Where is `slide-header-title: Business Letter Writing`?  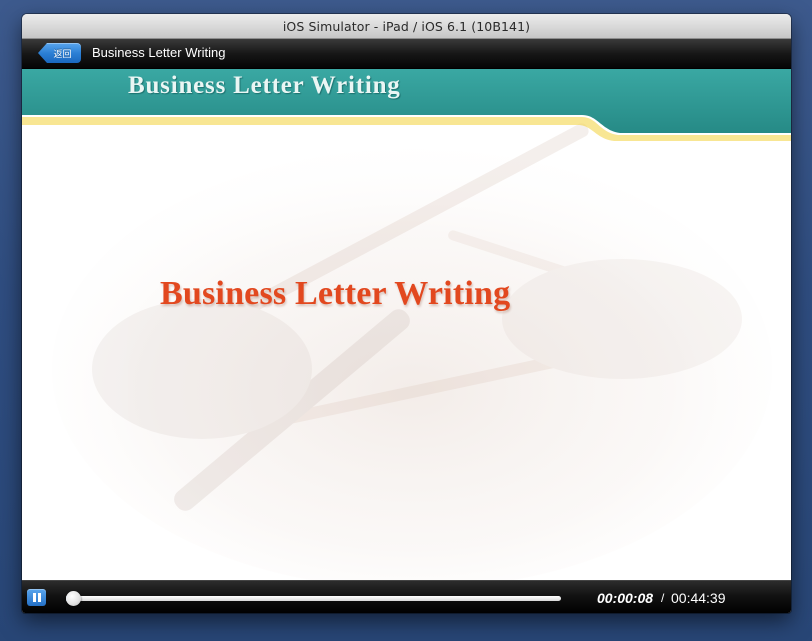 slide-header-title: Business Letter Writing is located at coordinates (264, 85).